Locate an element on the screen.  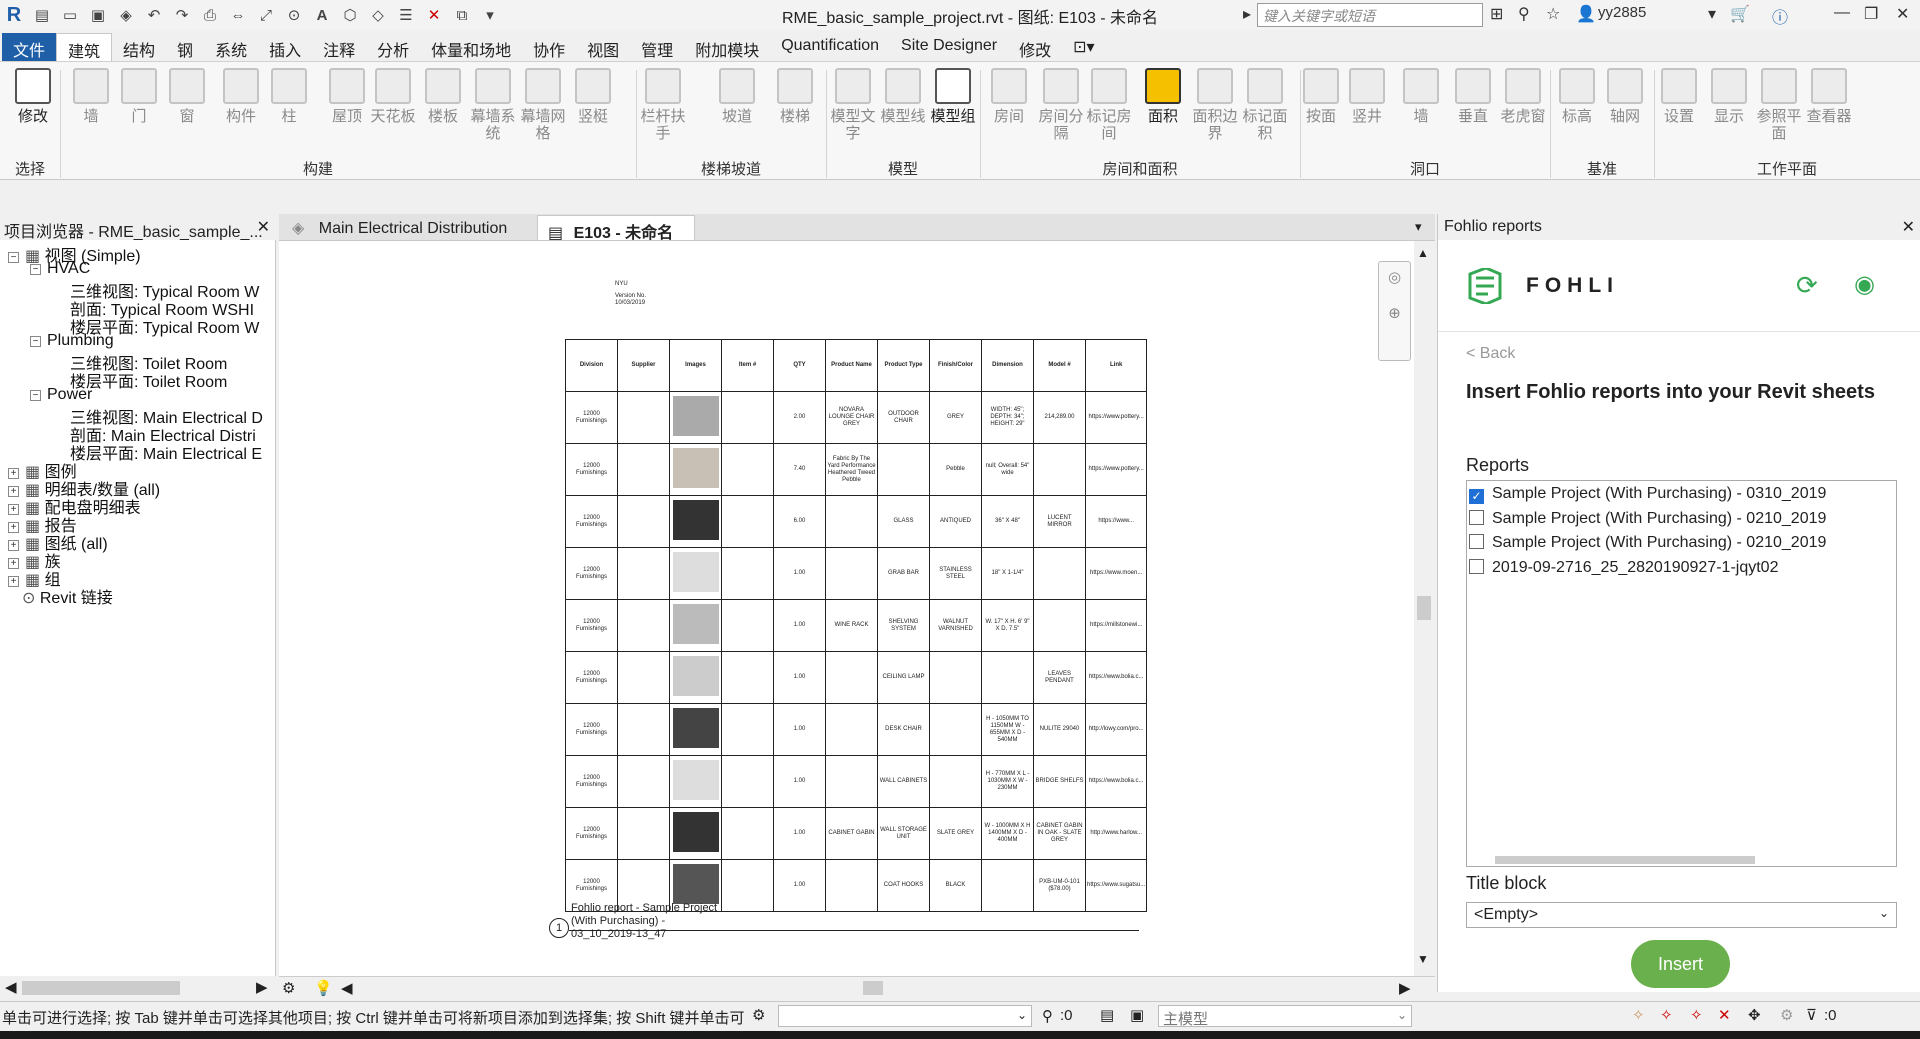
zoom-icon: ⊕ is located at coordinates (1394, 313).